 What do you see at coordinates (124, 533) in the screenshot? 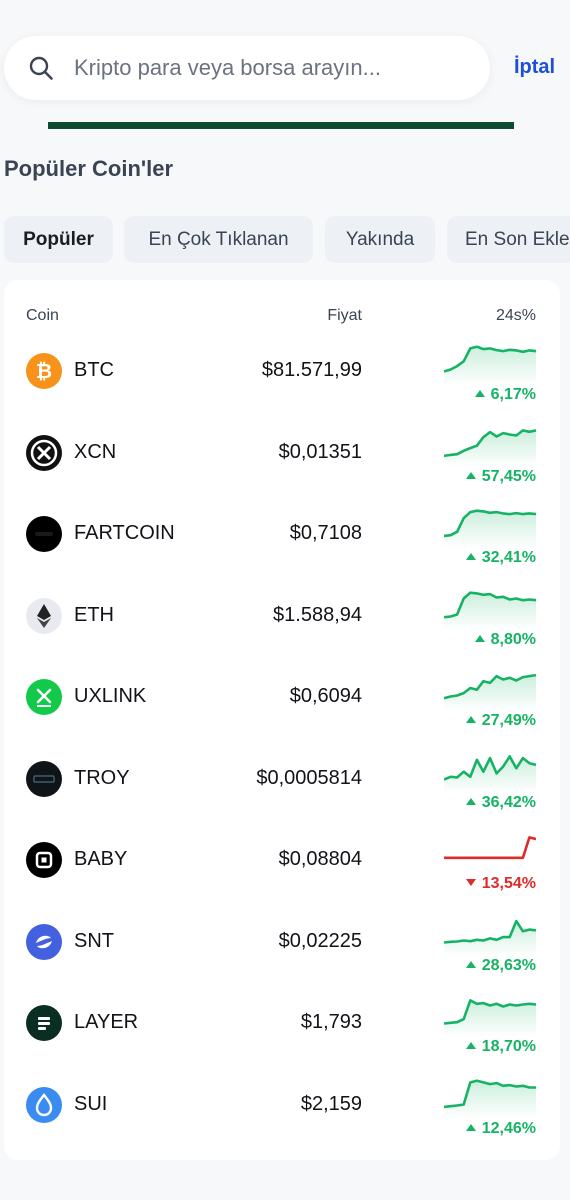
I see `coin-symbol: FARTCOIN` at bounding box center [124, 533].